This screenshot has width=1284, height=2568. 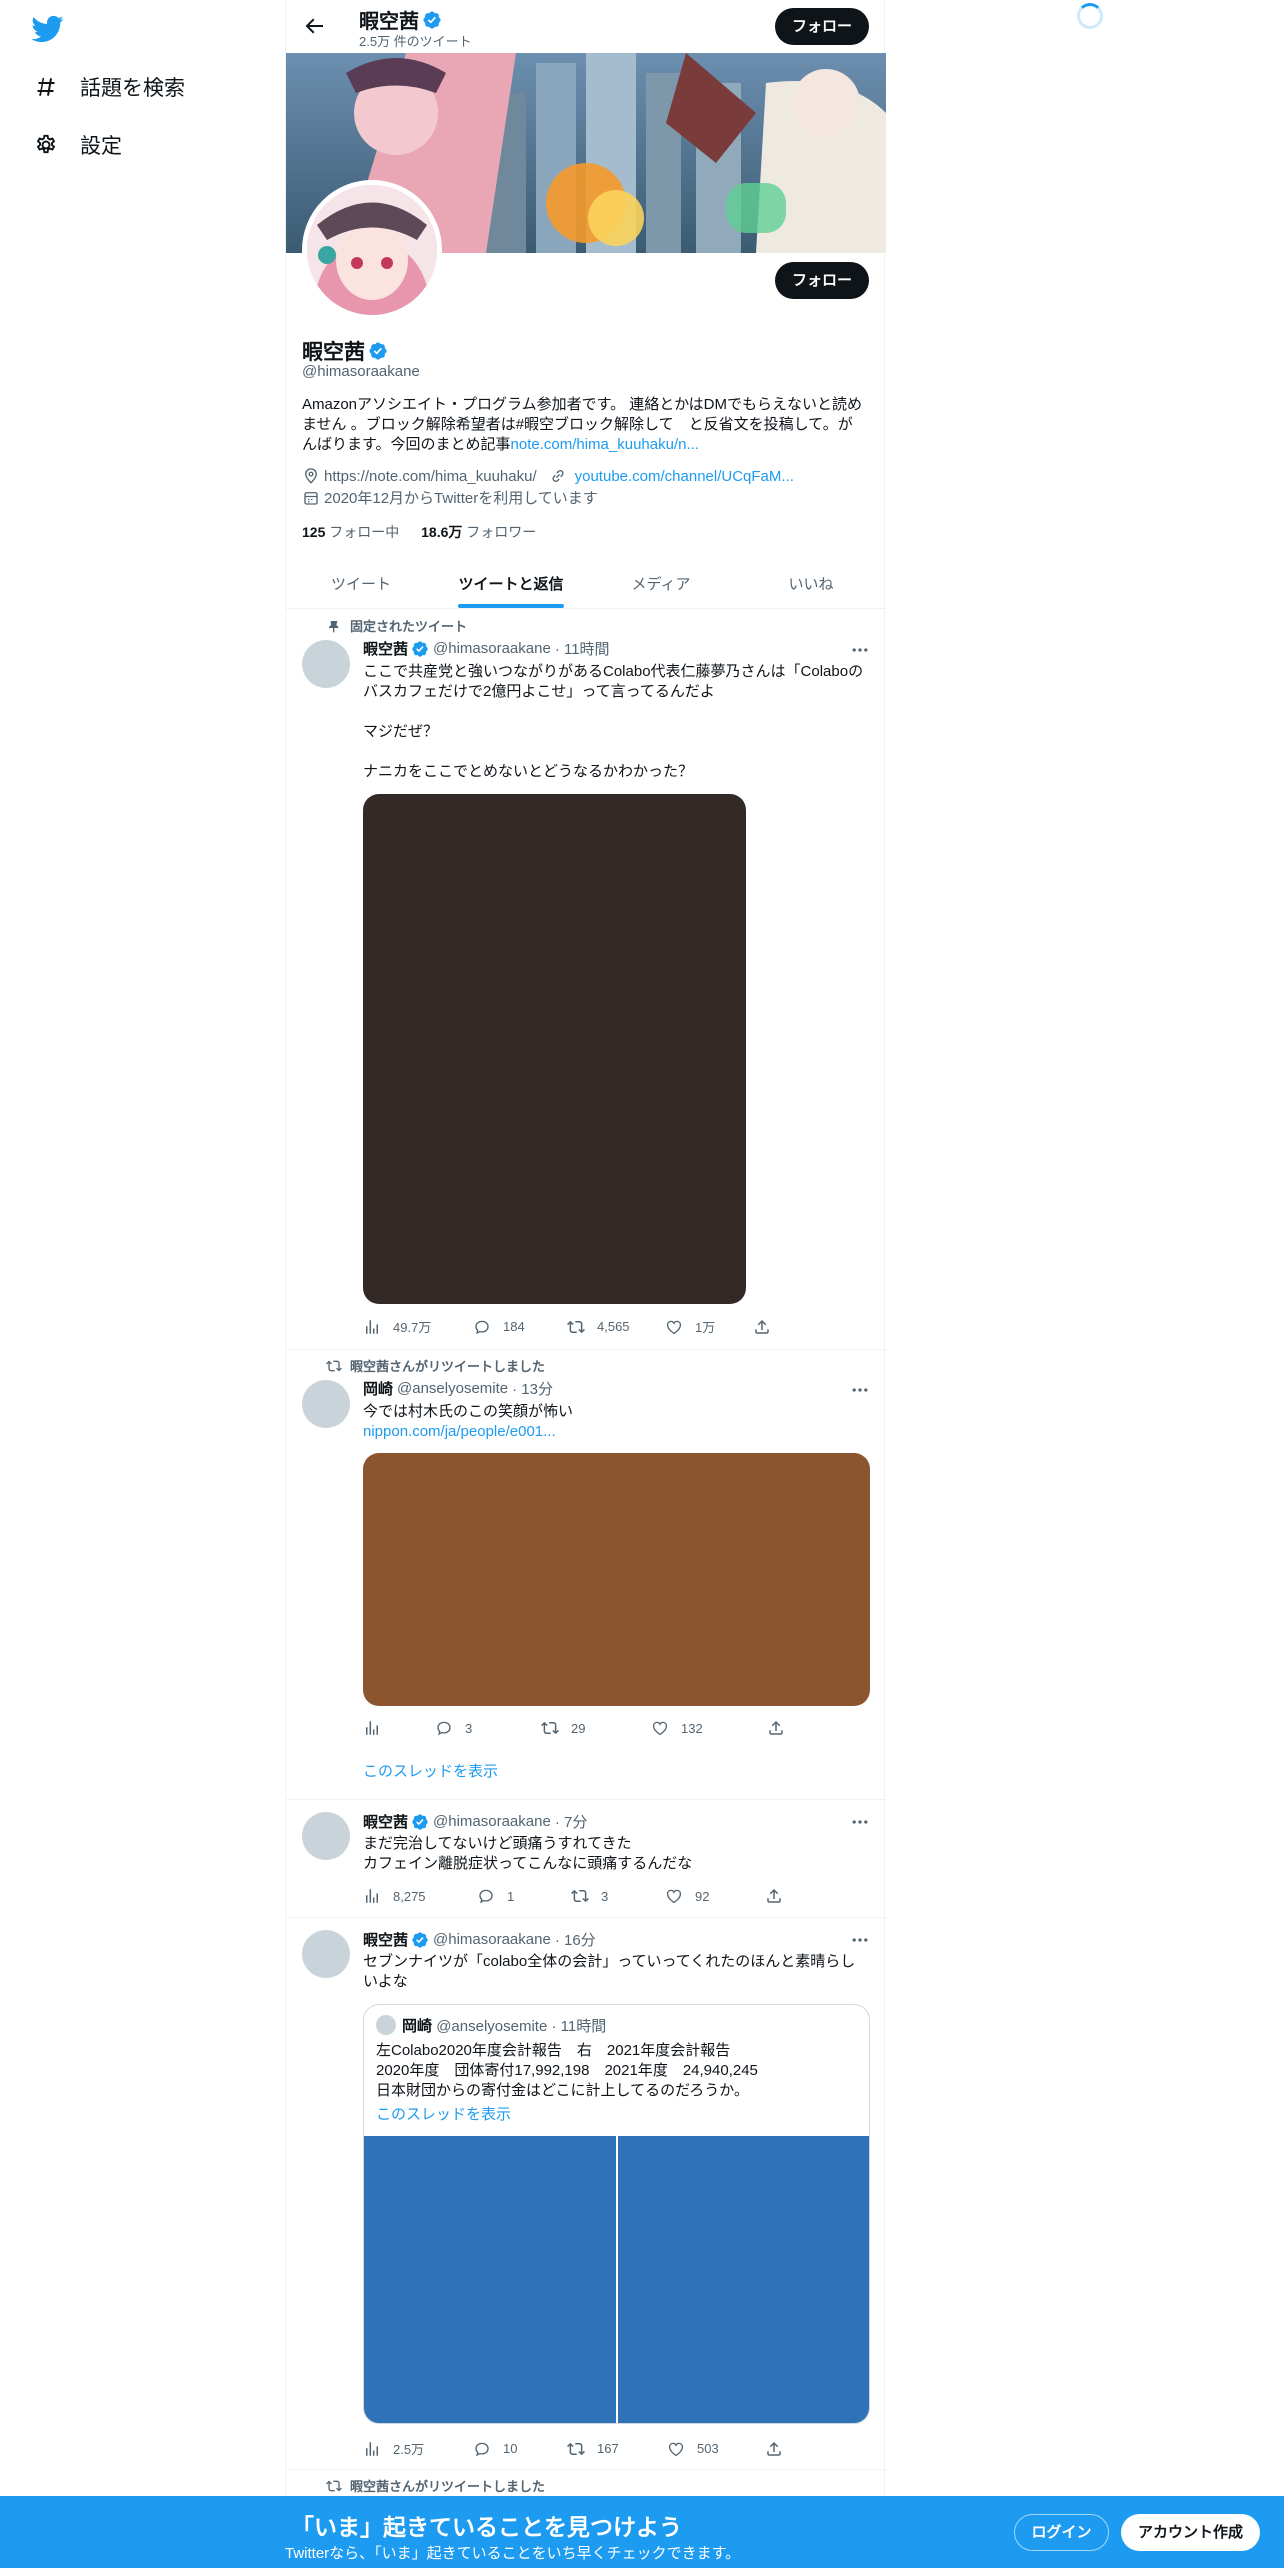 I want to click on author-name: 岡崎, so click(x=378, y=1388).